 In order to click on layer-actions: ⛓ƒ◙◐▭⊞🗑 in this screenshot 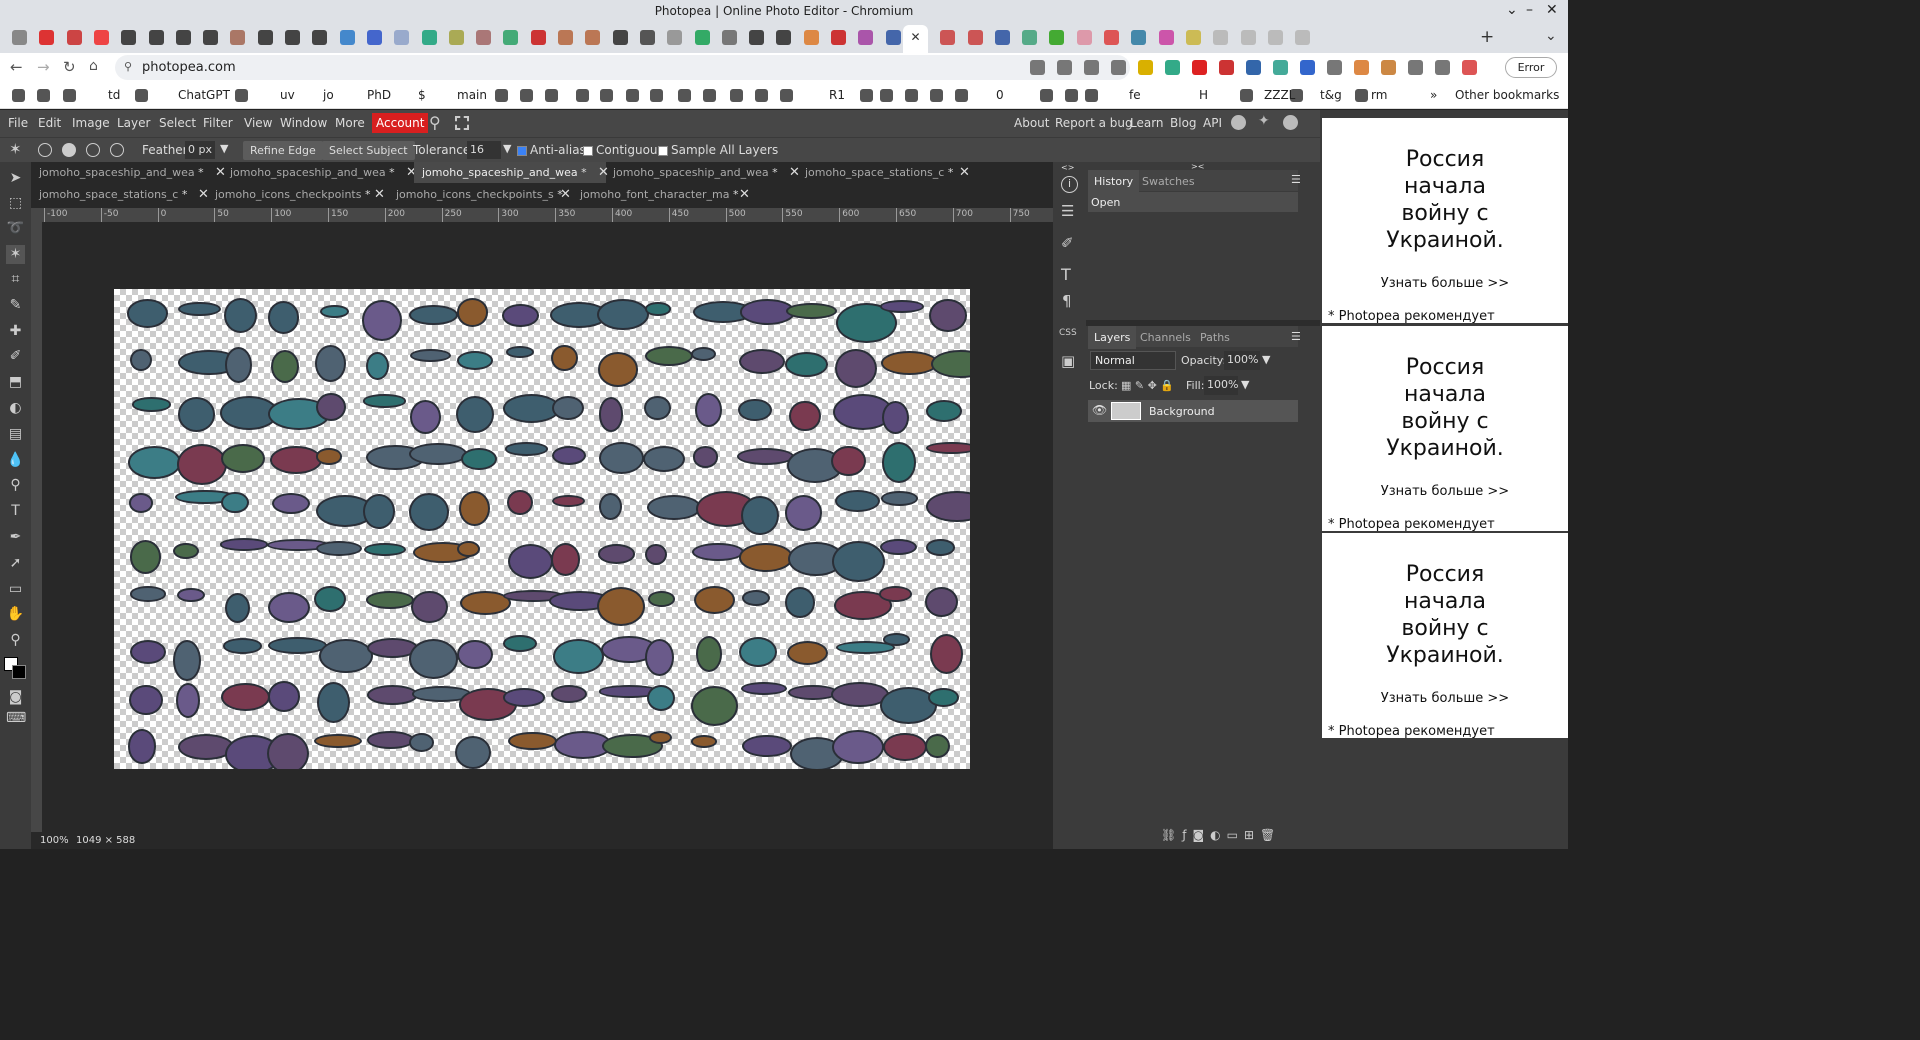, I will do `click(1221, 835)`.